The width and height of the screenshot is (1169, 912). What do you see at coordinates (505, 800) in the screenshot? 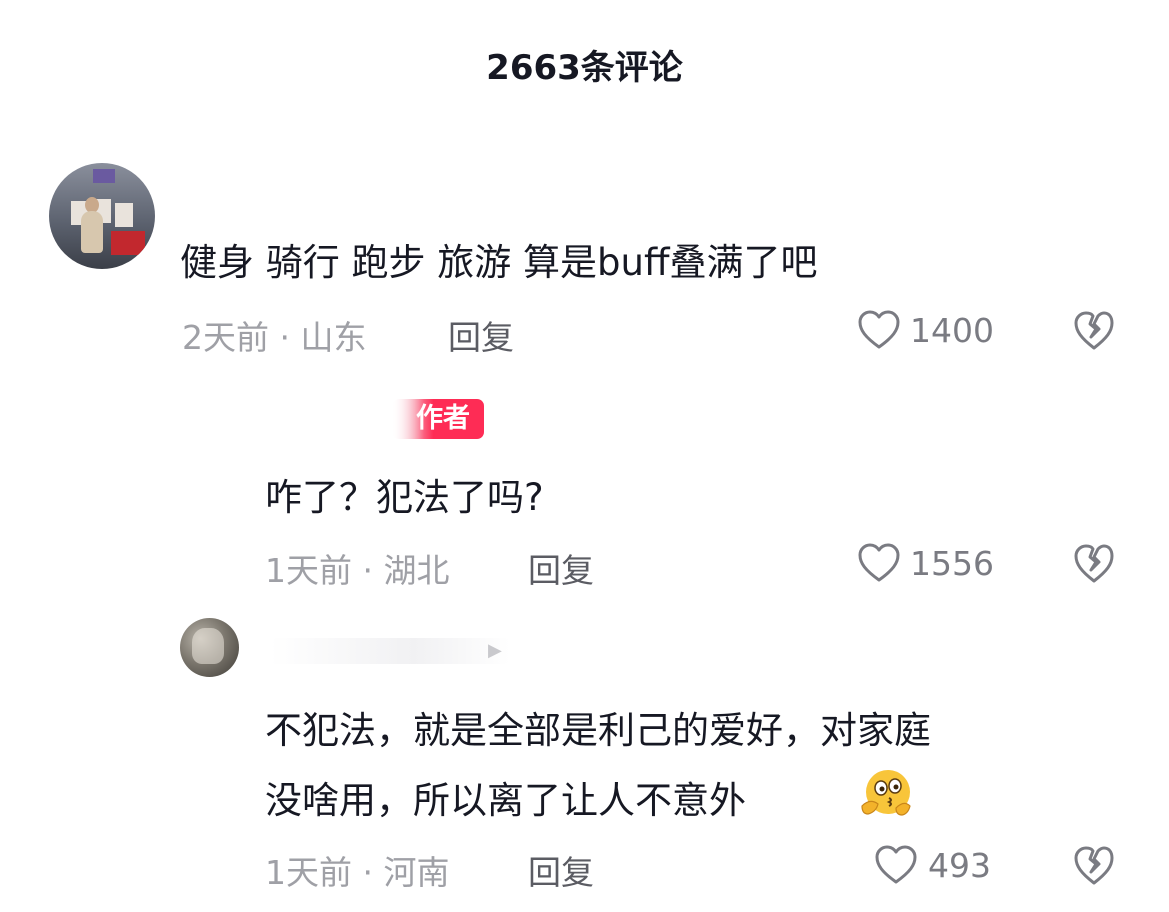
I see `comment-text-line2: 没啥用，所以离了让人不意外` at bounding box center [505, 800].